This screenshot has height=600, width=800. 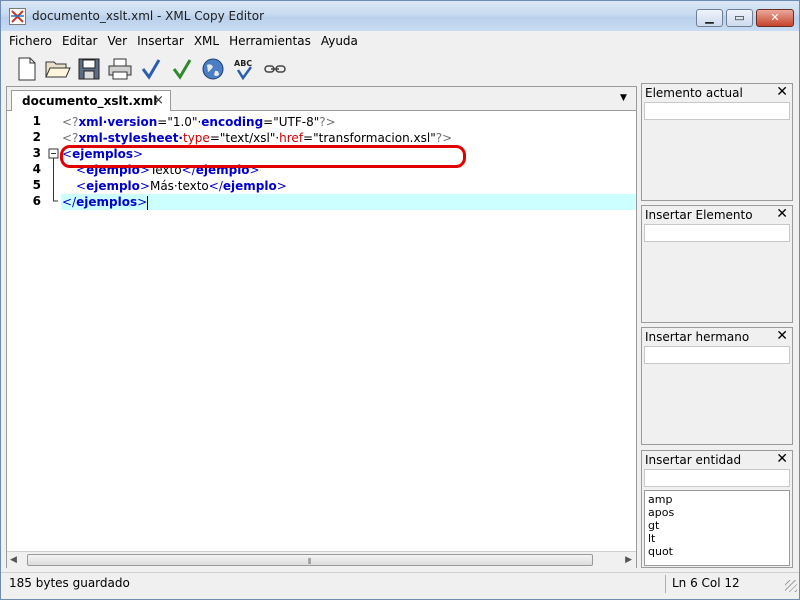 What do you see at coordinates (263, 156) in the screenshot?
I see `annotation-highlight-oval` at bounding box center [263, 156].